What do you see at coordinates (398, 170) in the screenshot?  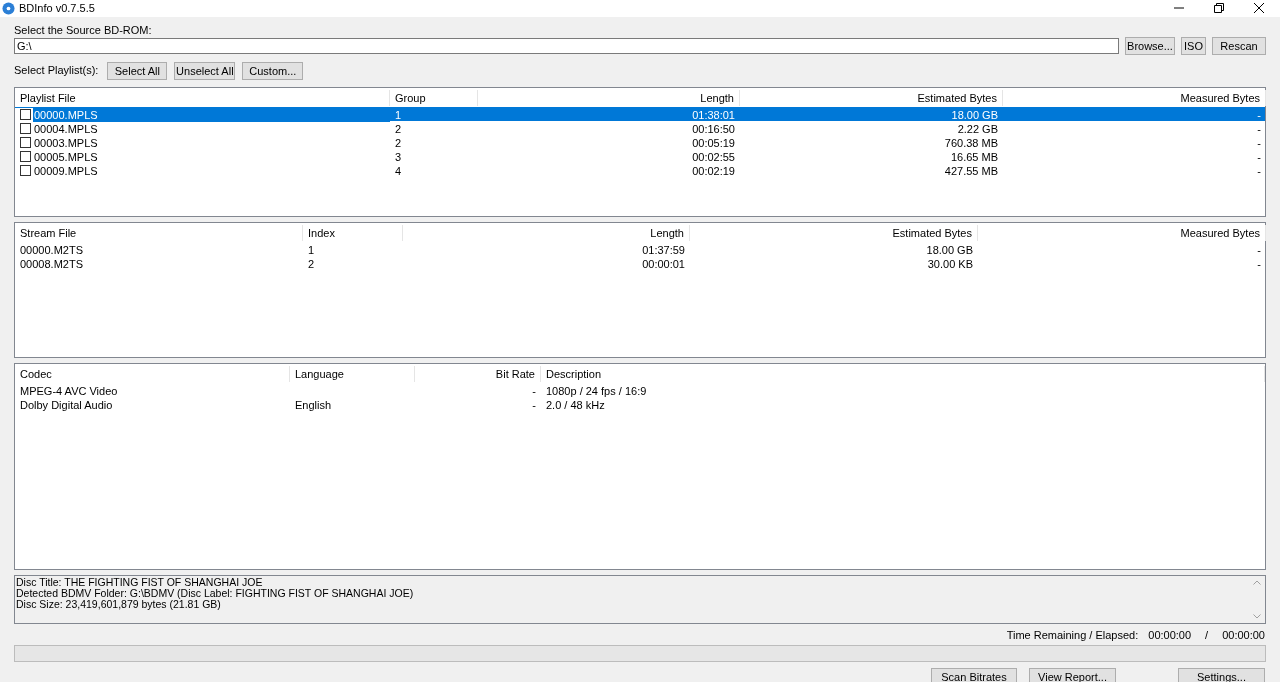 I see `table-cell: 4` at bounding box center [398, 170].